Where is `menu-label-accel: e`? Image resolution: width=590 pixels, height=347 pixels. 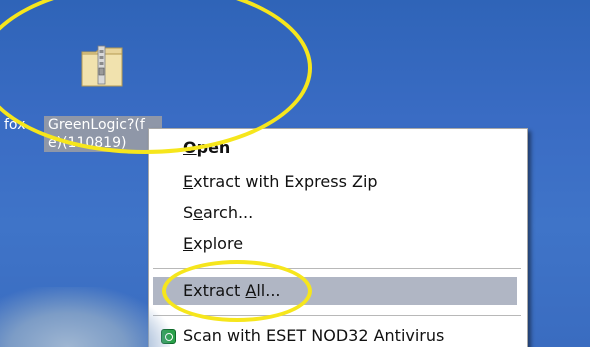
menu-label-accel: e is located at coordinates (198, 212).